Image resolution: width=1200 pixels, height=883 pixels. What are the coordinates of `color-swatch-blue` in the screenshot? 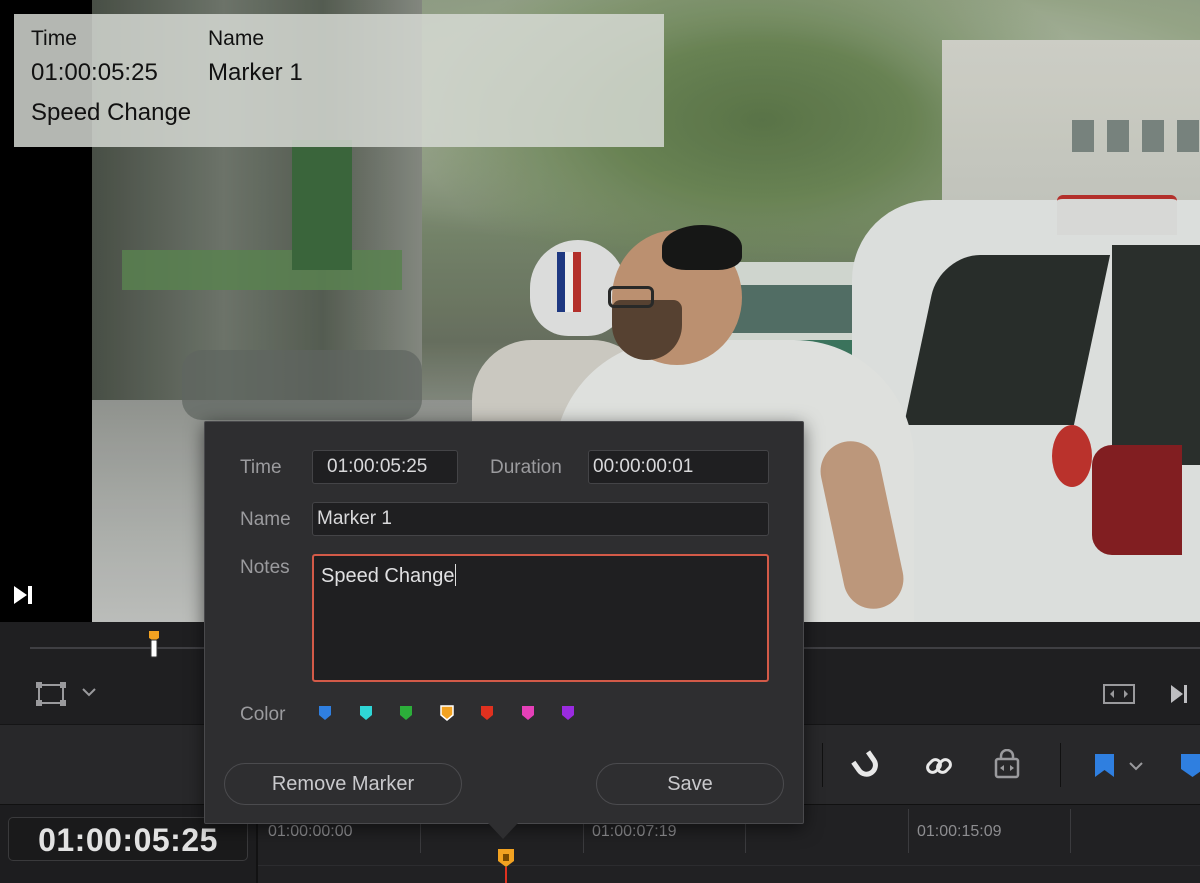 It's located at (325, 713).